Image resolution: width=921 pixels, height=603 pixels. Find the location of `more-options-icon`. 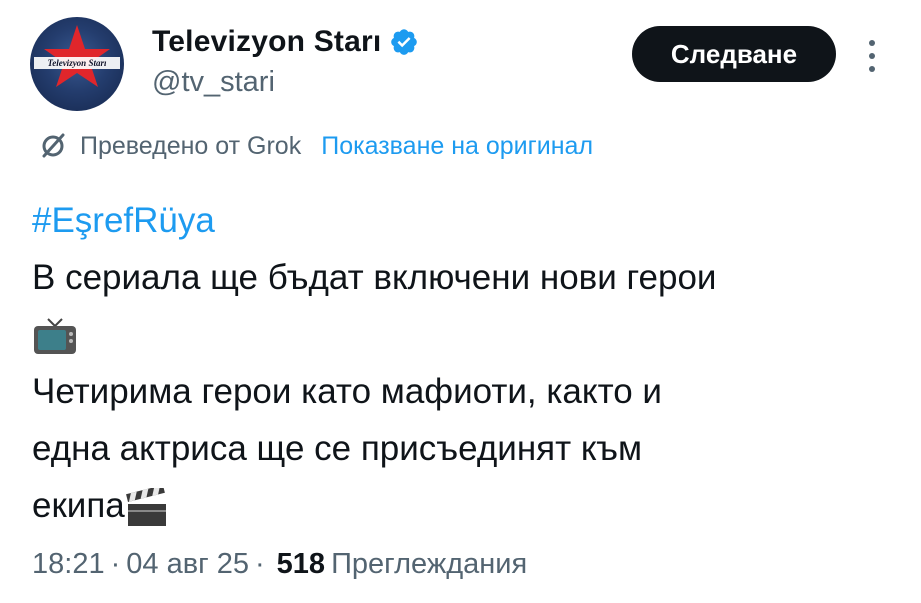

more-options-icon is located at coordinates (872, 56).